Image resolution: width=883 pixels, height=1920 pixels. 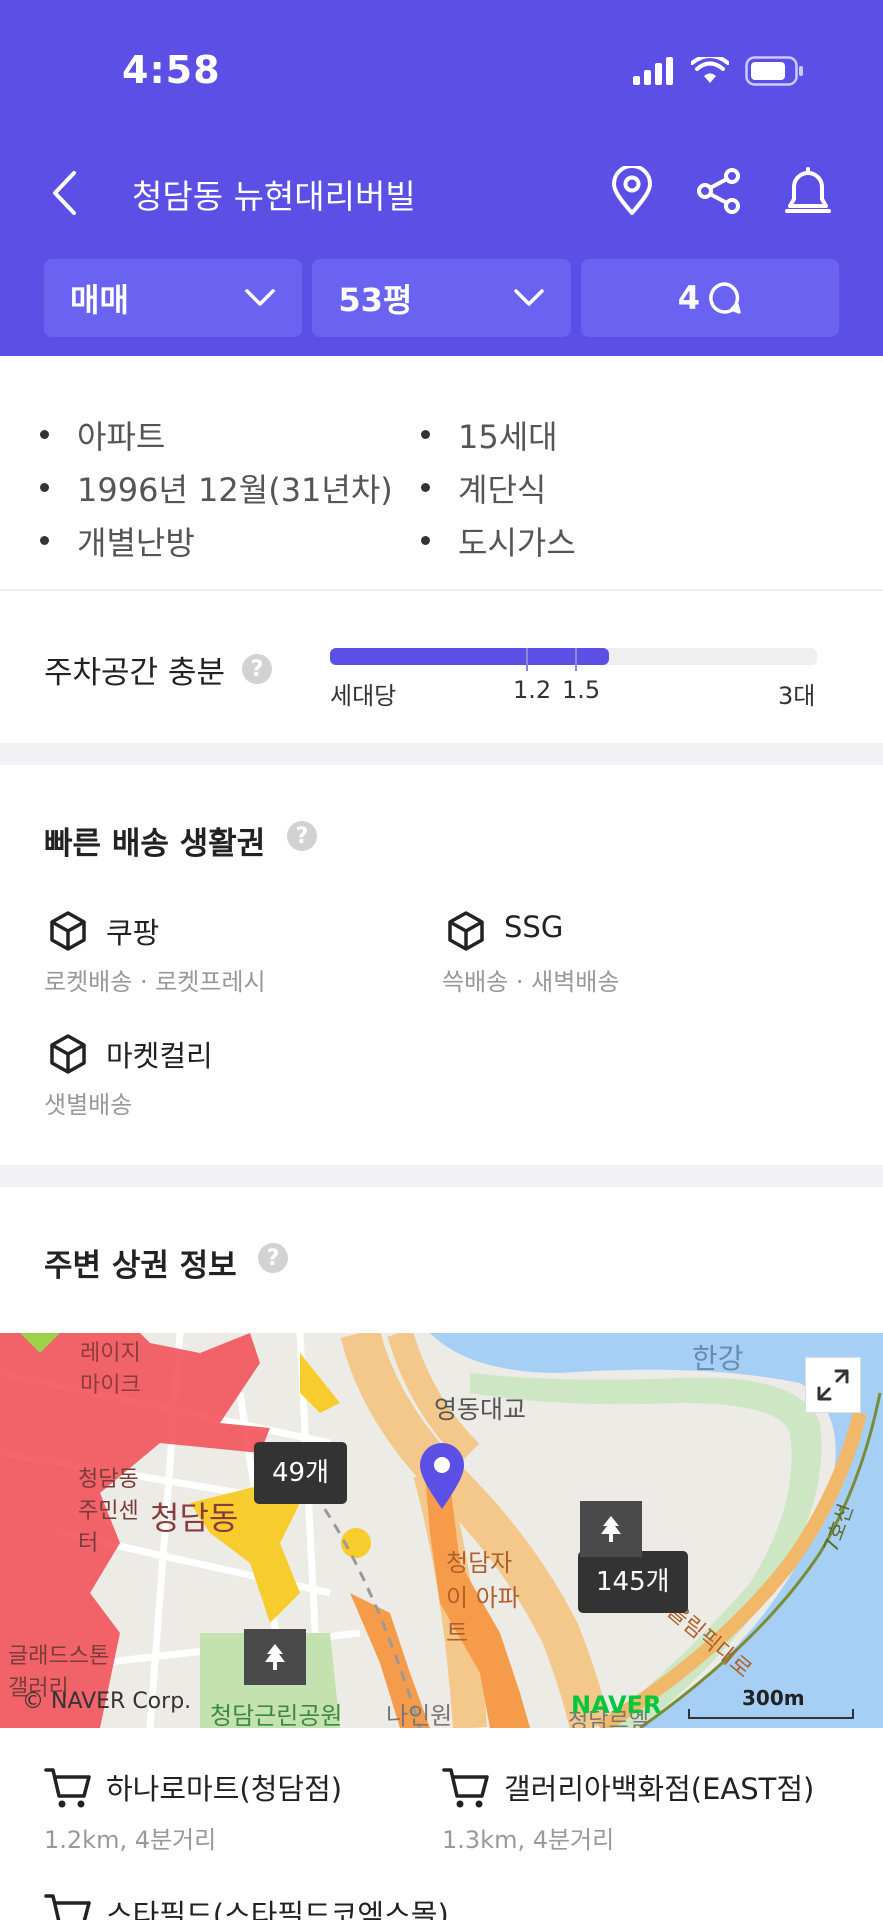 What do you see at coordinates (216, 434) in the screenshot?
I see `info-item: 아파트` at bounding box center [216, 434].